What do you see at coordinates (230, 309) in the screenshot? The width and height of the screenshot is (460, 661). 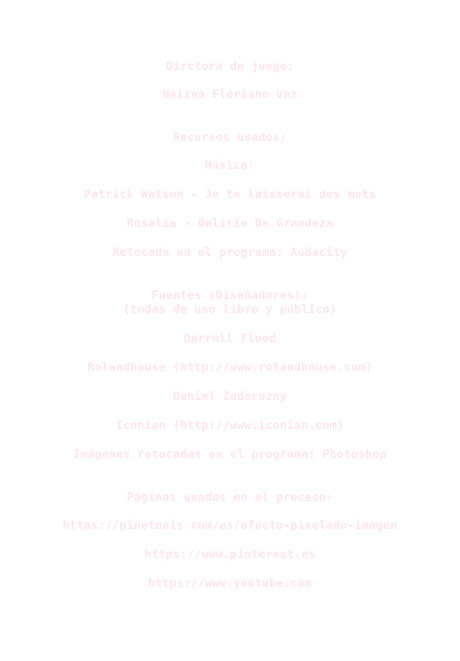 I see `fonts-subheading: (todas de uso libre y público)` at bounding box center [230, 309].